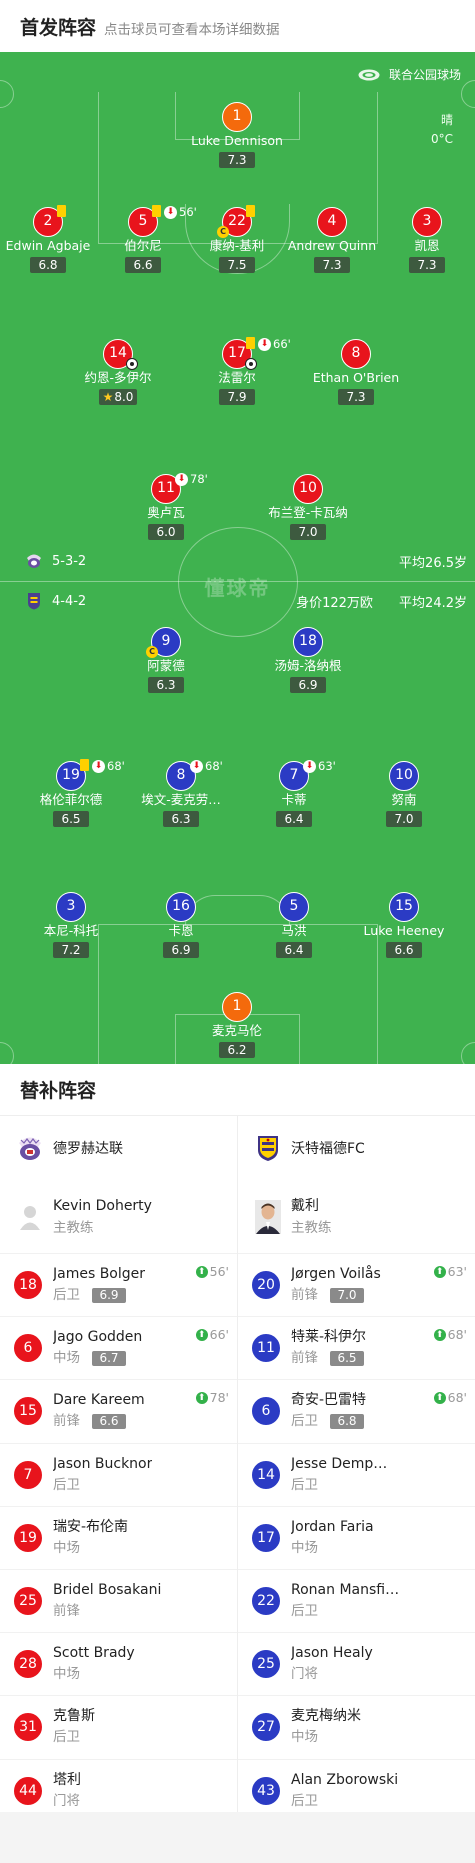 This screenshot has height=1863, width=475. What do you see at coordinates (370, 601) in the screenshot?
I see `away-meta: 身价122万欧 平均24.2岁` at bounding box center [370, 601].